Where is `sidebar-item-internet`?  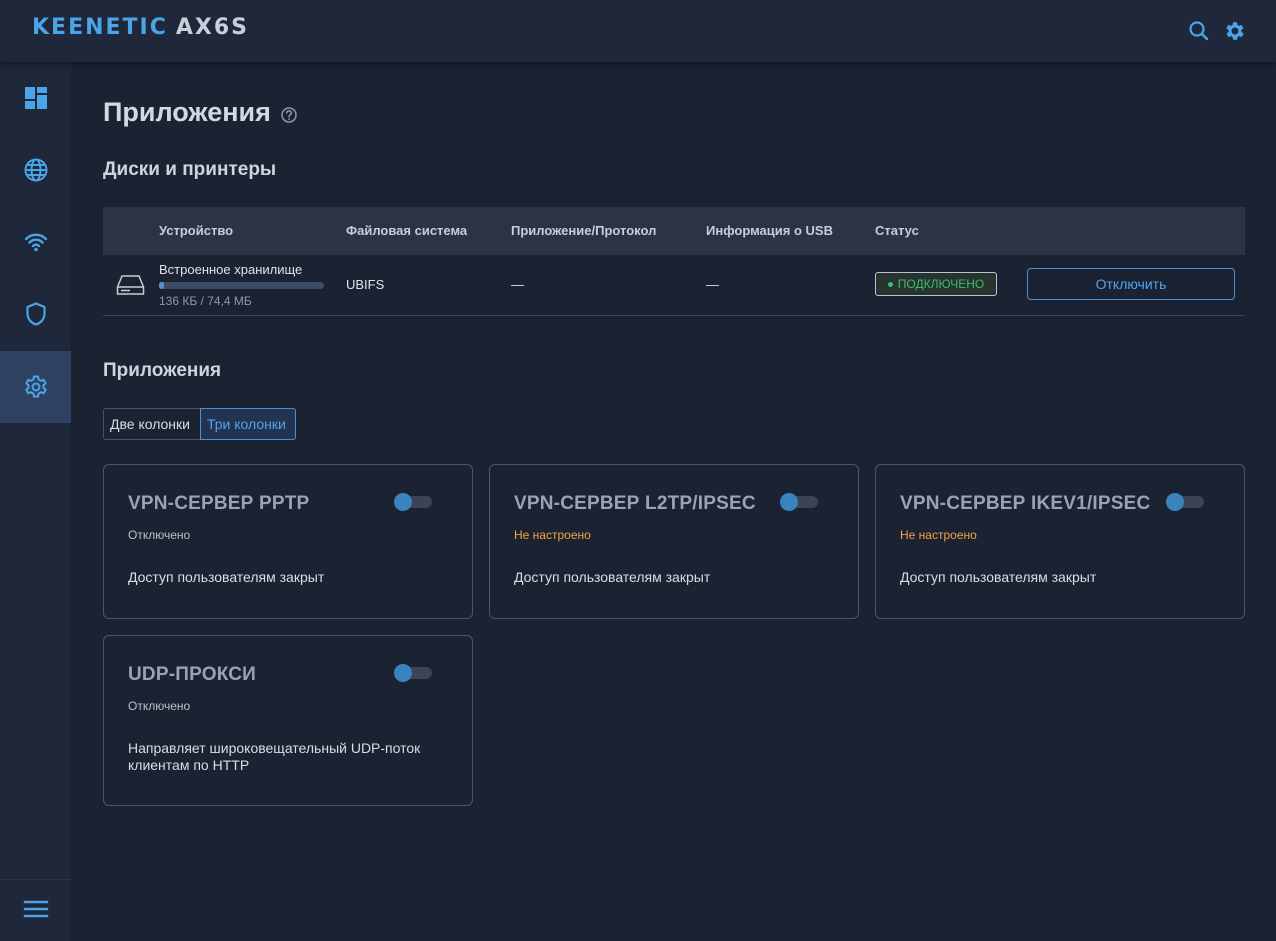
sidebar-item-internet is located at coordinates (35, 170).